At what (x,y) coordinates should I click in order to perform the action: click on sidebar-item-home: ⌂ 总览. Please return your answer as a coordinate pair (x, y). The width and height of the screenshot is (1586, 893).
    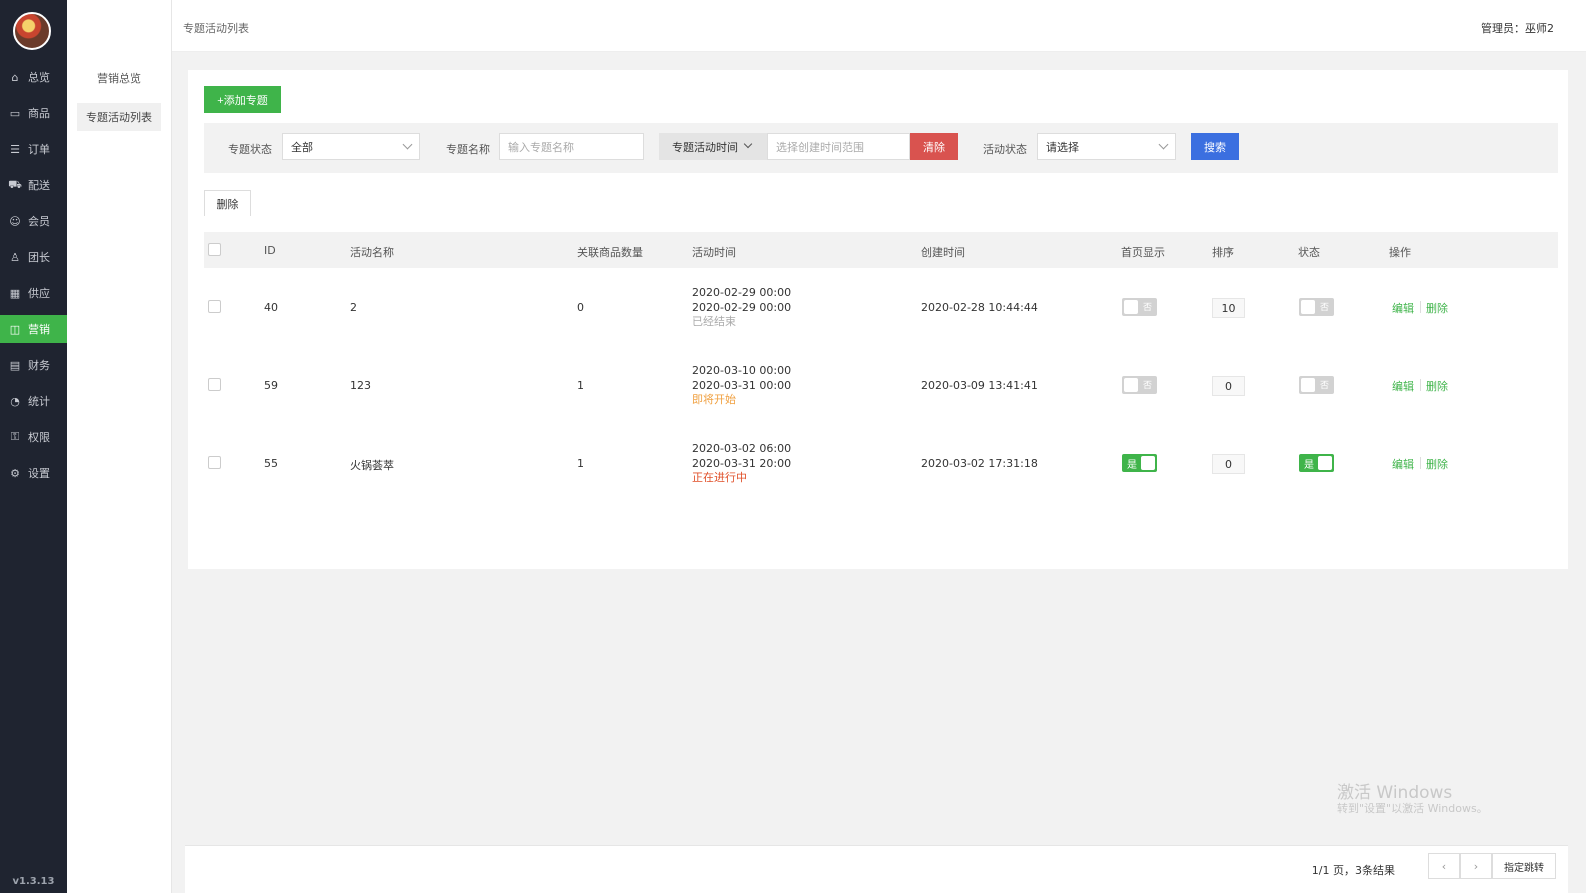
    Looking at the image, I should click on (33, 77).